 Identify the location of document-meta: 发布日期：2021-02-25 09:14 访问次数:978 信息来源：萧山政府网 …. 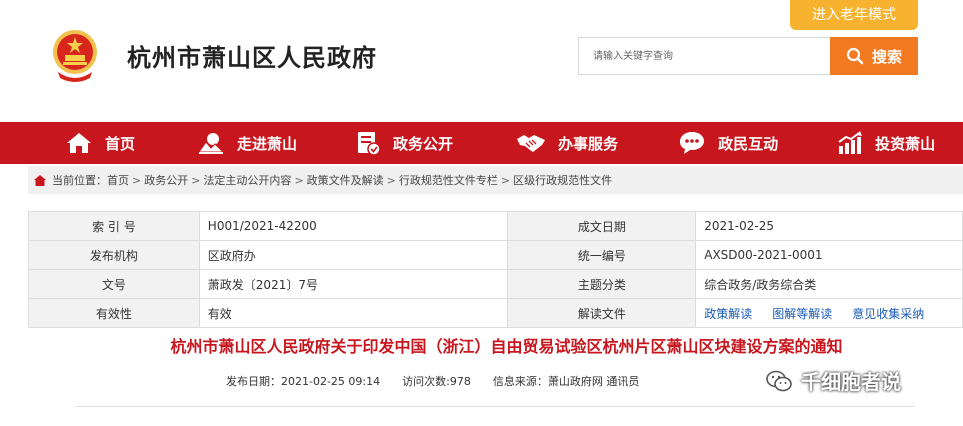
(443, 381).